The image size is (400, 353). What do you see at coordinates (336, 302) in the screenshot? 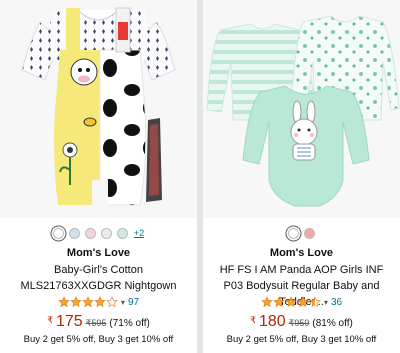
I see `rating-count: 36` at bounding box center [336, 302].